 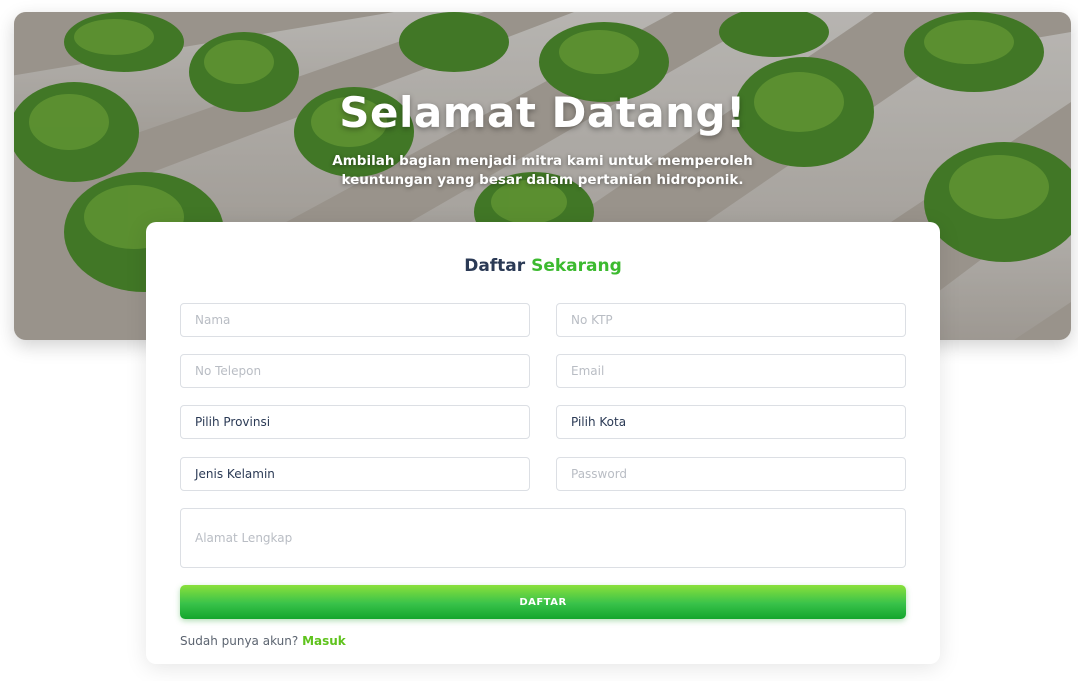 What do you see at coordinates (576, 266) in the screenshot?
I see `form-title-part2: Sekarang` at bounding box center [576, 266].